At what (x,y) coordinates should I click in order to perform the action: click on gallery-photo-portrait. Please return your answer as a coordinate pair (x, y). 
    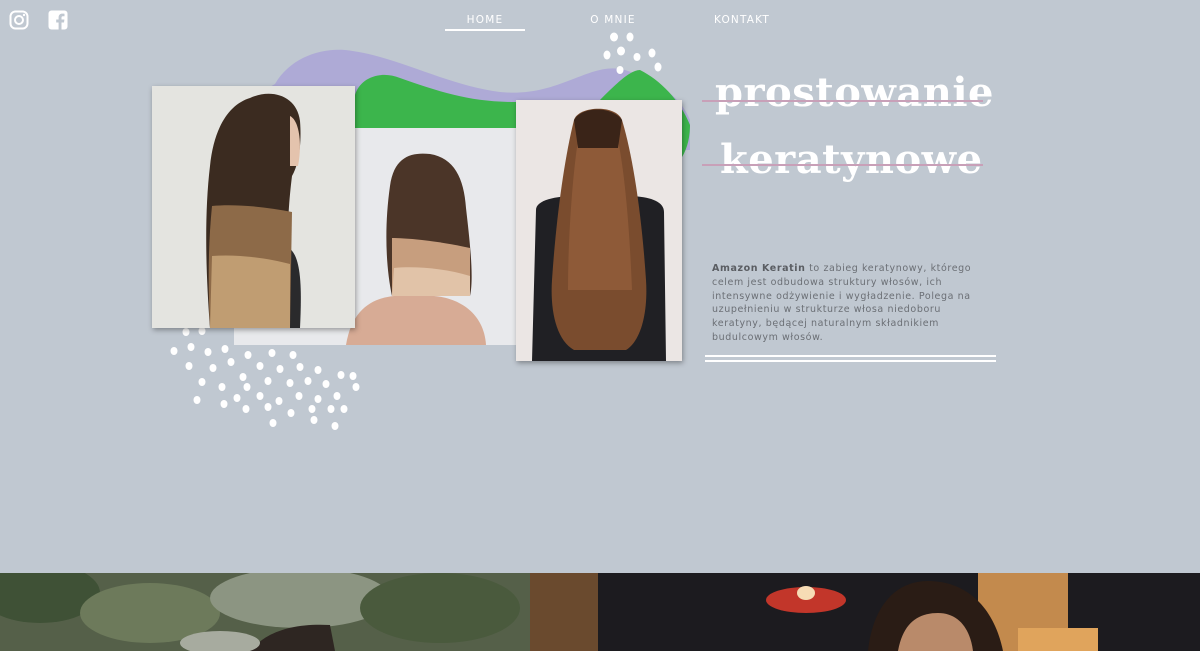
    Looking at the image, I should click on (899, 612).